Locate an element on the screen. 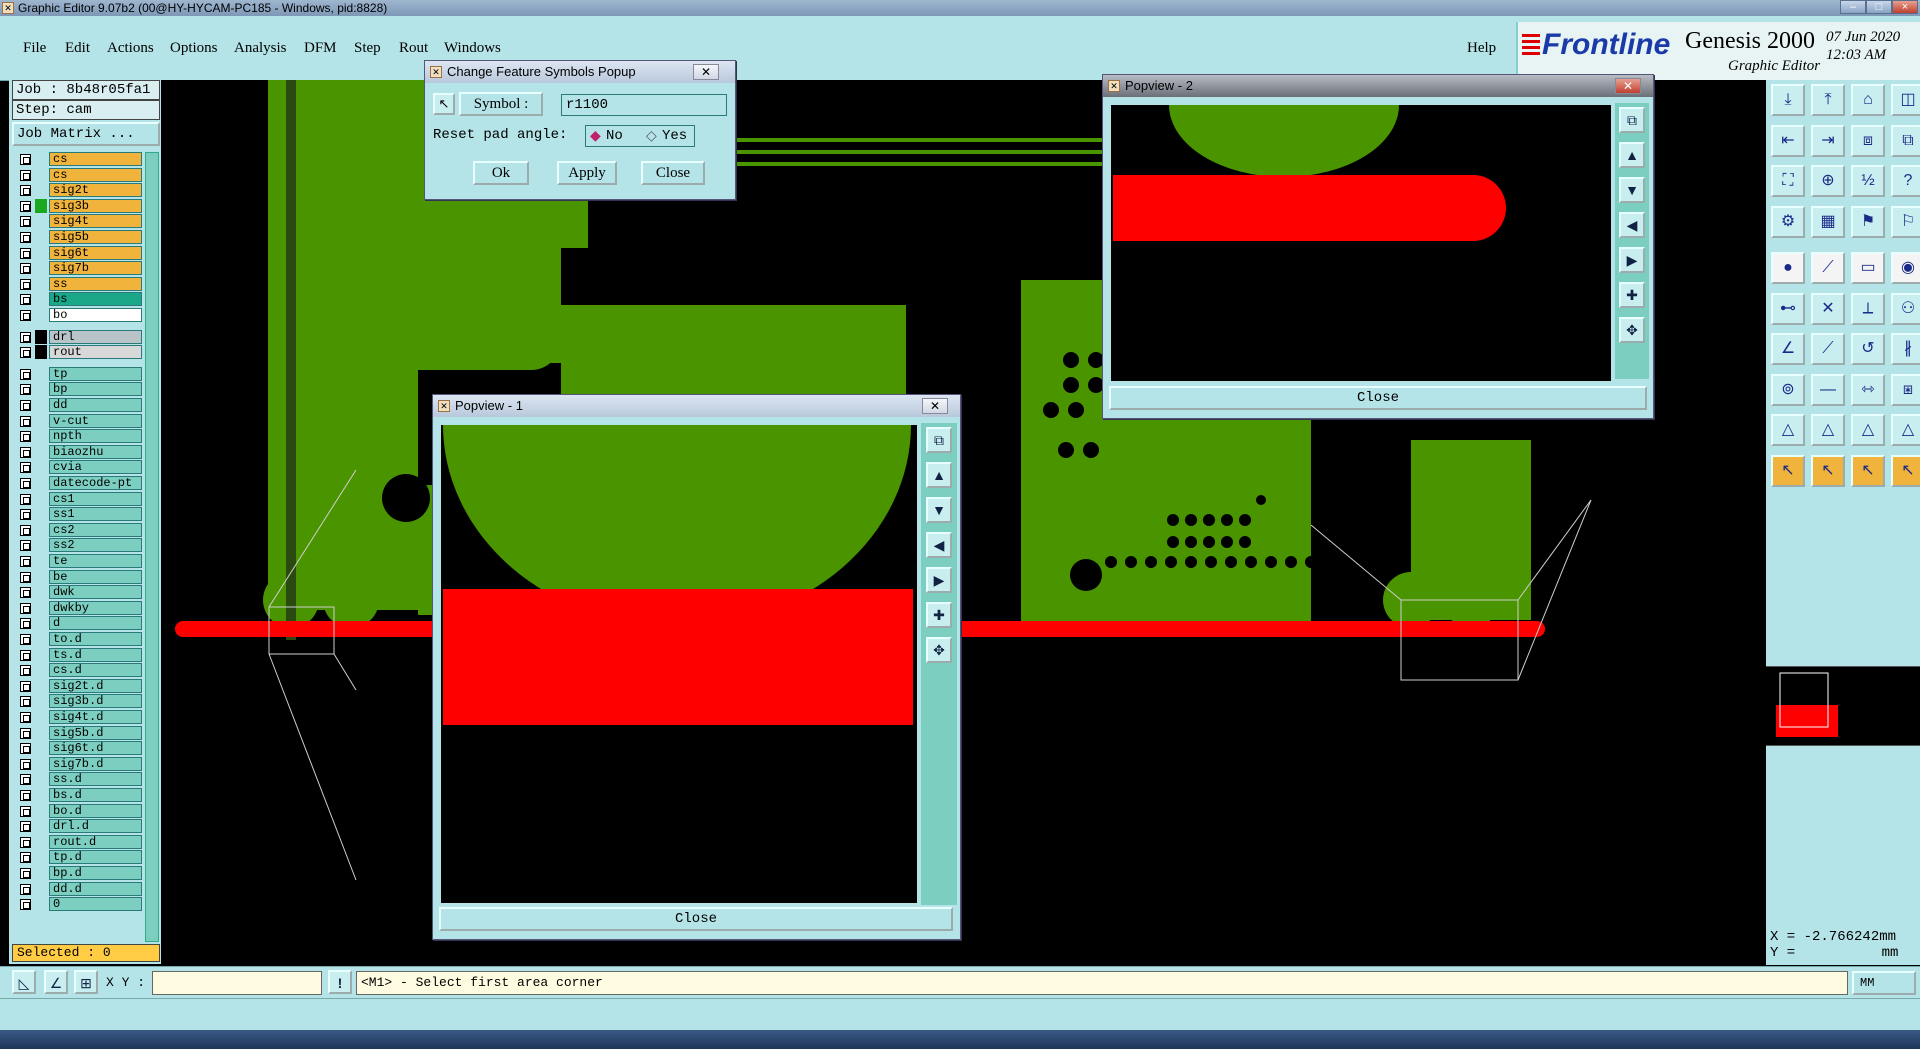  layer-row: sig2t.d is located at coordinates (77, 686).